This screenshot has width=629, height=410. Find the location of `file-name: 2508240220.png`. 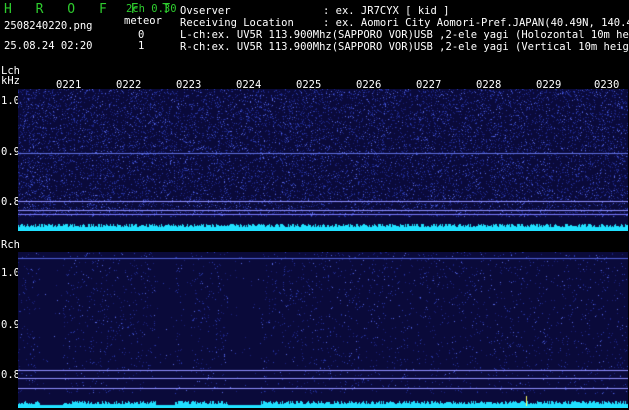

file-name: 2508240220.png is located at coordinates (48, 26).